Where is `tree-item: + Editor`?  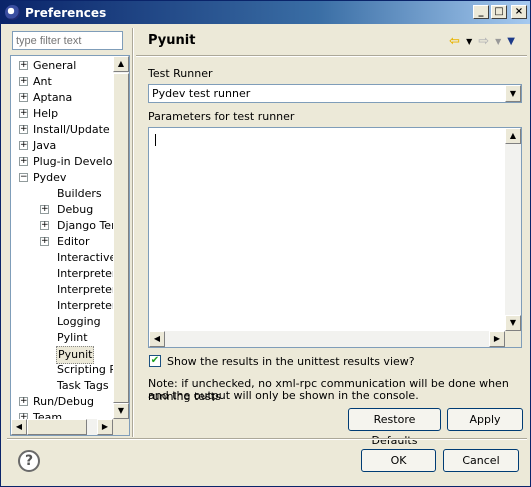 tree-item: + Editor is located at coordinates (62, 242).